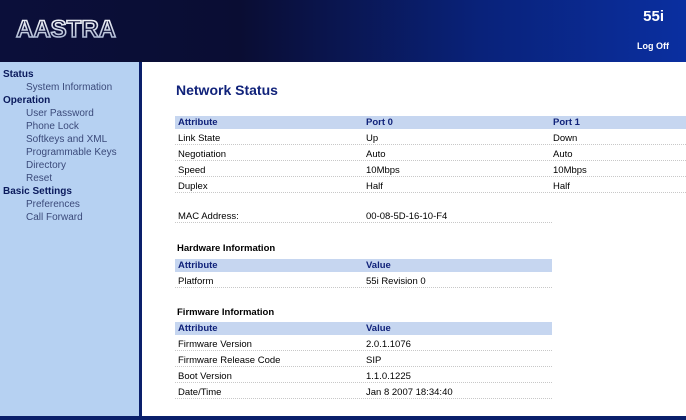 The image size is (686, 420). What do you see at coordinates (27, 100) in the screenshot?
I see `sidebar-section-operation: Operation` at bounding box center [27, 100].